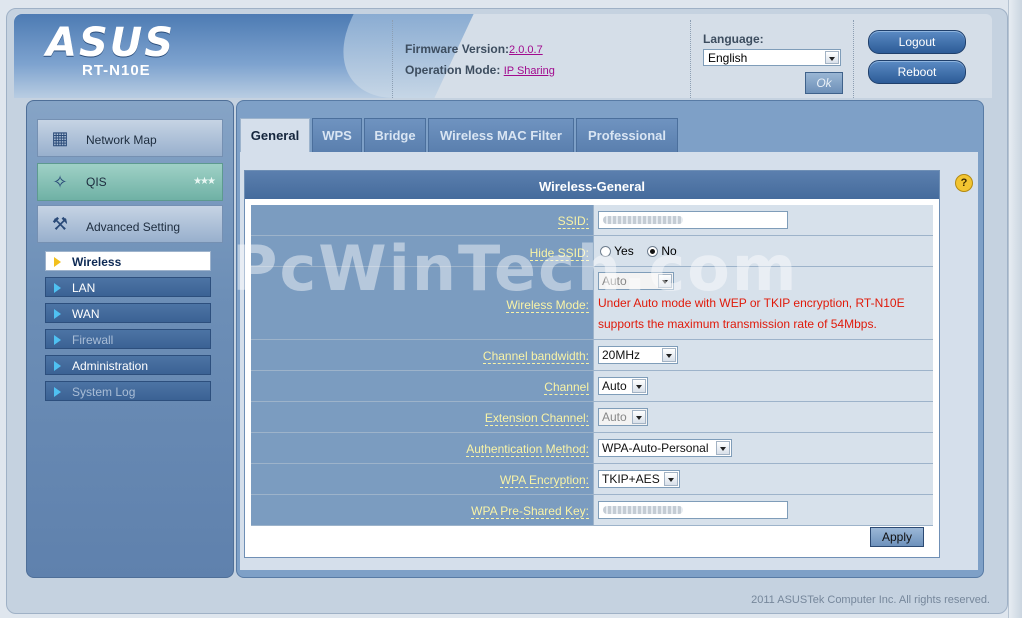 This screenshot has width=1022, height=618. What do you see at coordinates (474, 49) in the screenshot?
I see `firmware-row: Firmware Version:2.0.0.7` at bounding box center [474, 49].